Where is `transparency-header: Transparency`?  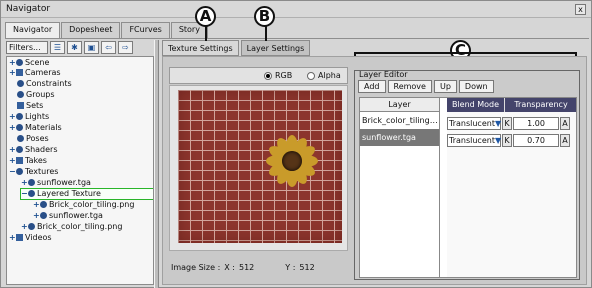 transparency-header: Transparency is located at coordinates (540, 105).